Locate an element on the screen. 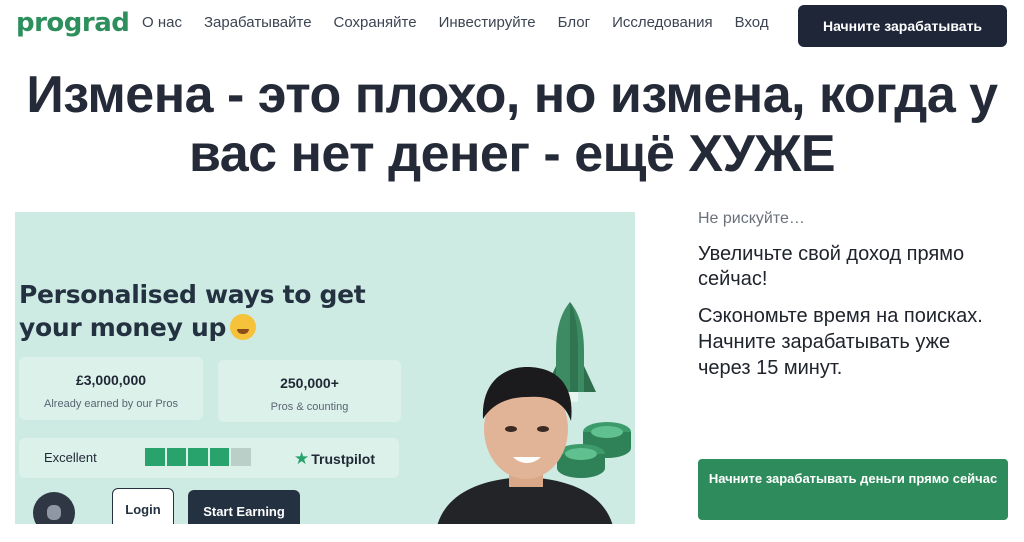 Image resolution: width=1024 pixels, height=542 pixels. video-heading-line1: Personalised ways to get is located at coordinates (192, 294).